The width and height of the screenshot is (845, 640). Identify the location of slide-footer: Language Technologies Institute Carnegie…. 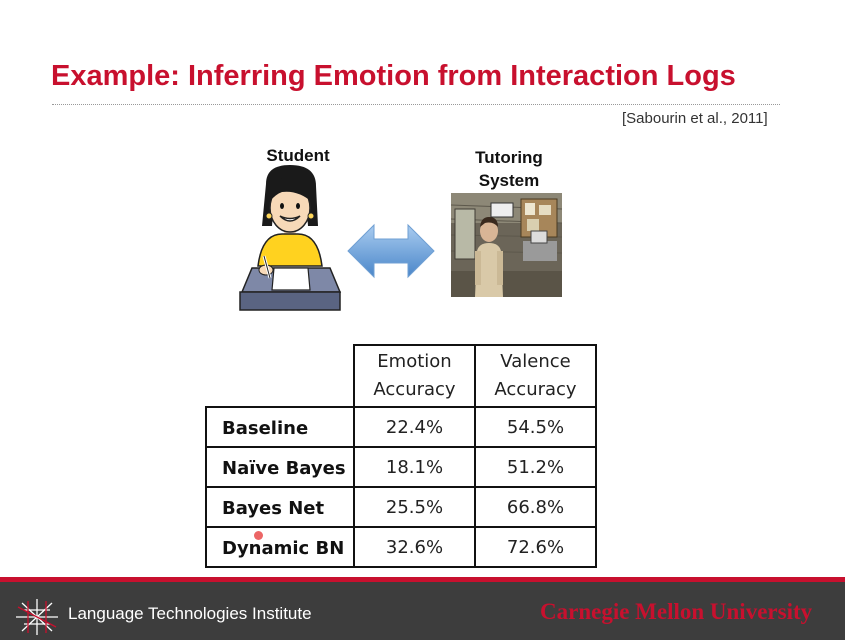
(422, 608).